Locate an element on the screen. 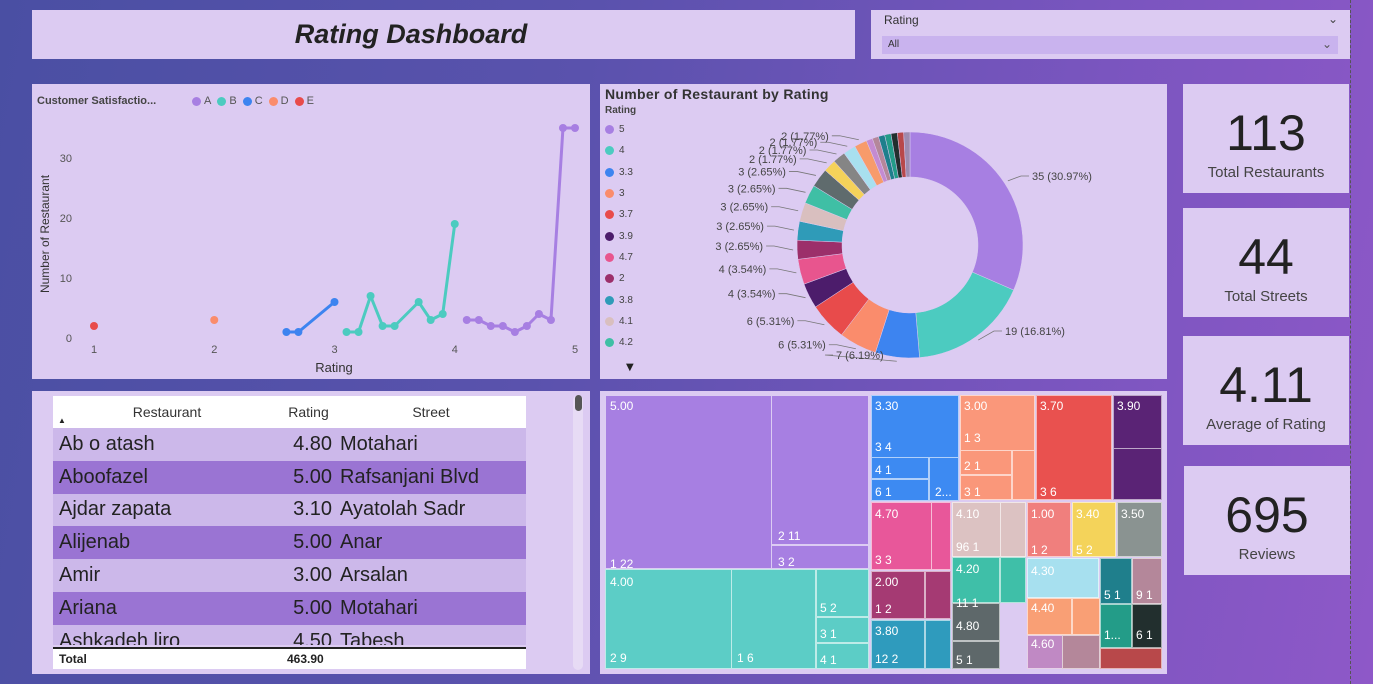 This screenshot has width=1373, height=684. table-total-row: Total 463.90 is located at coordinates (289, 658).